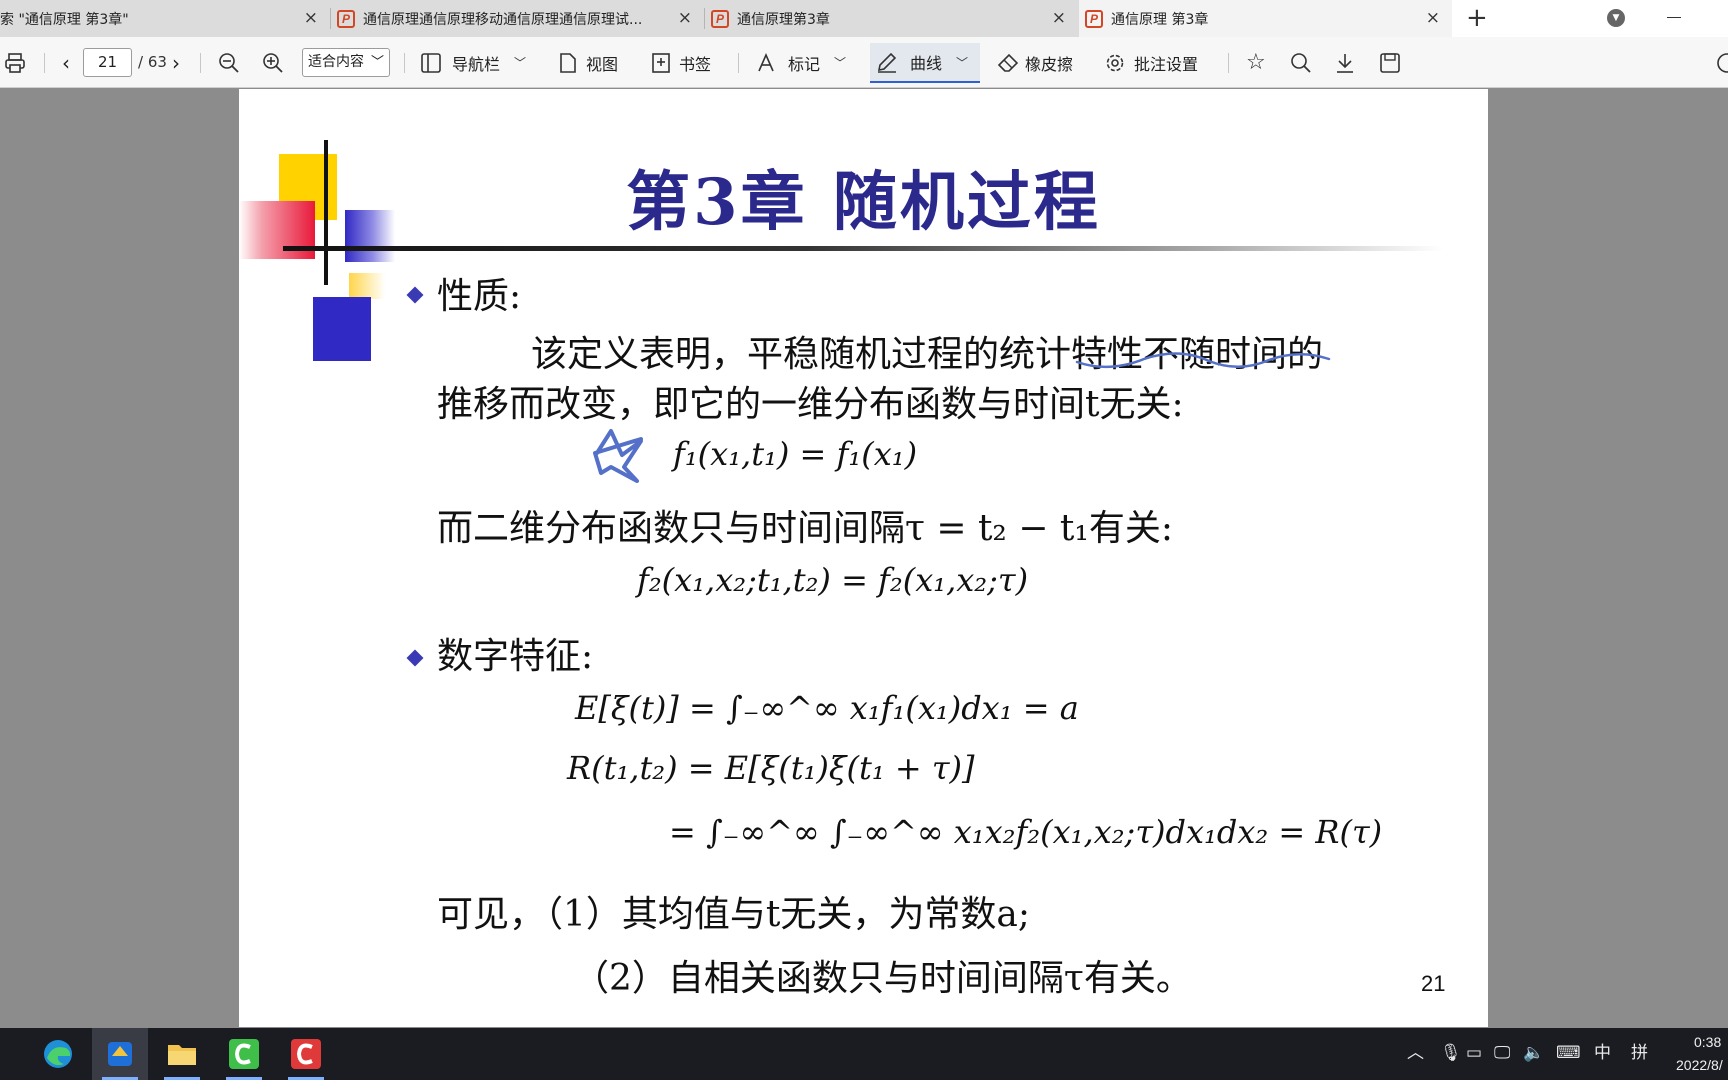 This screenshot has width=1728, height=1080. I want to click on zoom-select: 适合内容 ﹀, so click(346, 62).